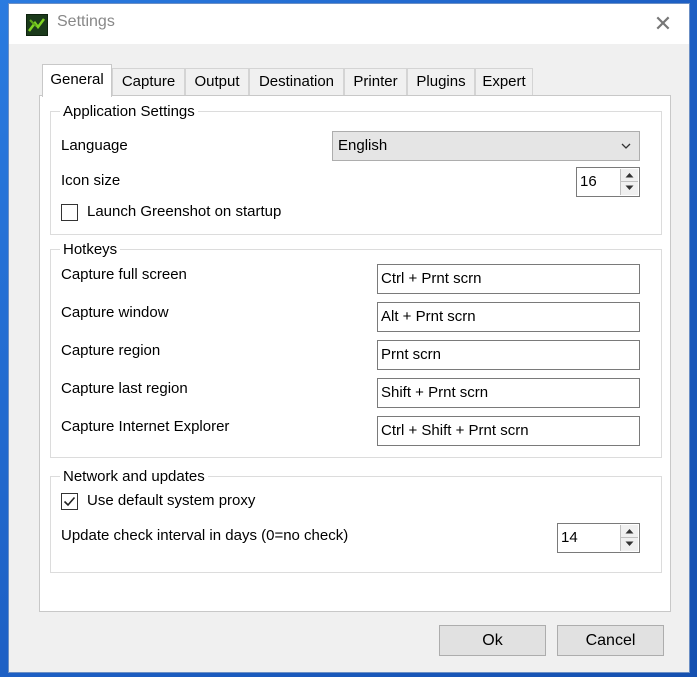 The image size is (697, 677). I want to click on language-dropdown: English, so click(486, 146).